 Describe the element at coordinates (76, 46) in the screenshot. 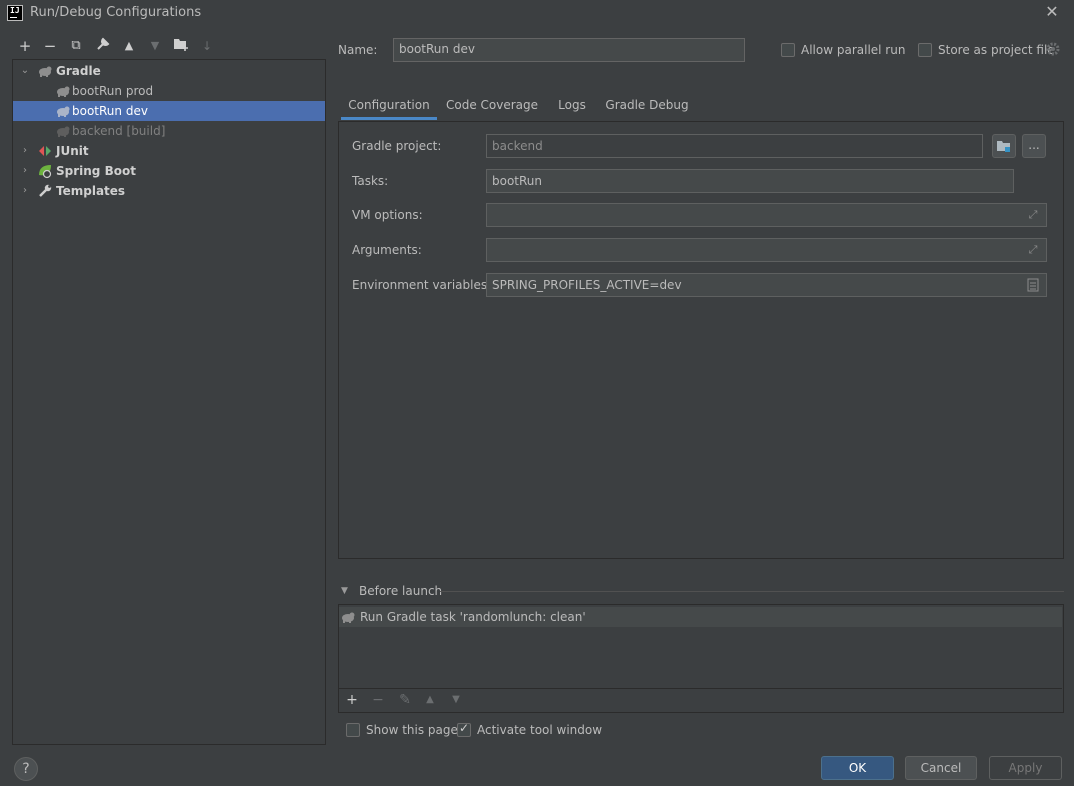

I see `copy-configuration-button: ⧉` at that location.